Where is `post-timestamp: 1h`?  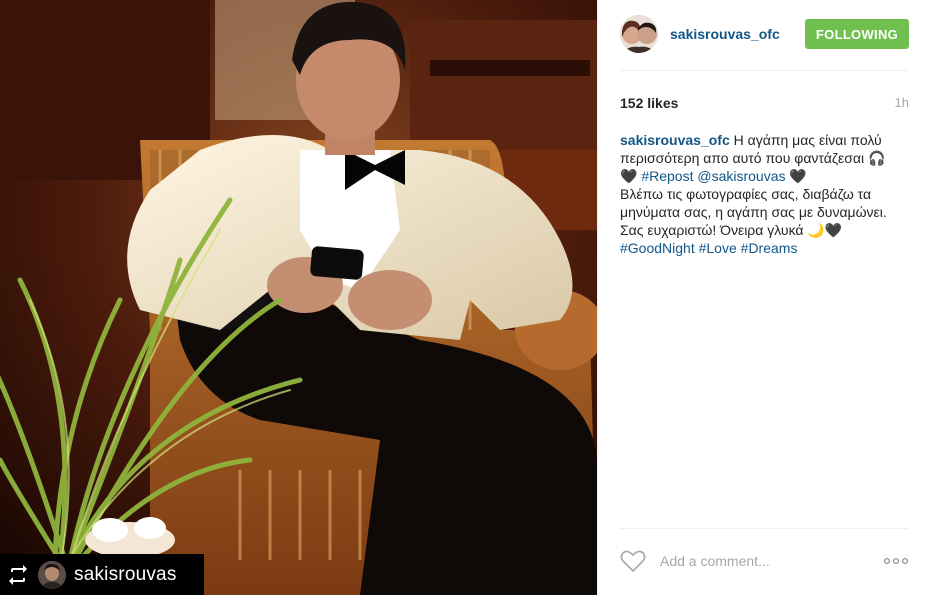 post-timestamp: 1h is located at coordinates (902, 102).